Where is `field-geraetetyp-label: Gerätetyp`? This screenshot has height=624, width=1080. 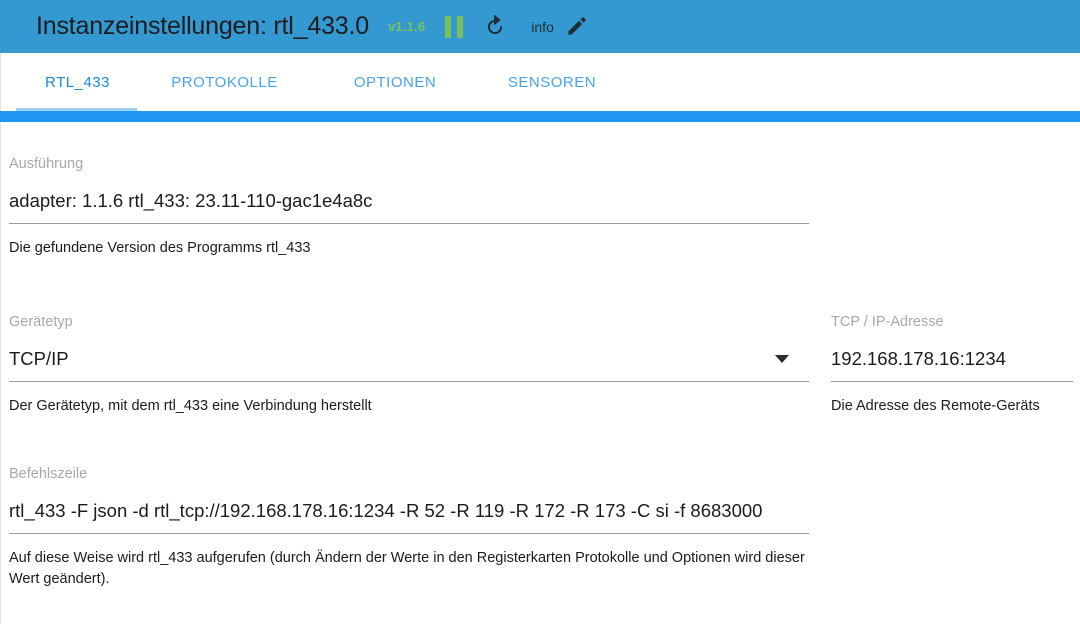
field-geraetetyp-label: Gerätetyp is located at coordinates (41, 322).